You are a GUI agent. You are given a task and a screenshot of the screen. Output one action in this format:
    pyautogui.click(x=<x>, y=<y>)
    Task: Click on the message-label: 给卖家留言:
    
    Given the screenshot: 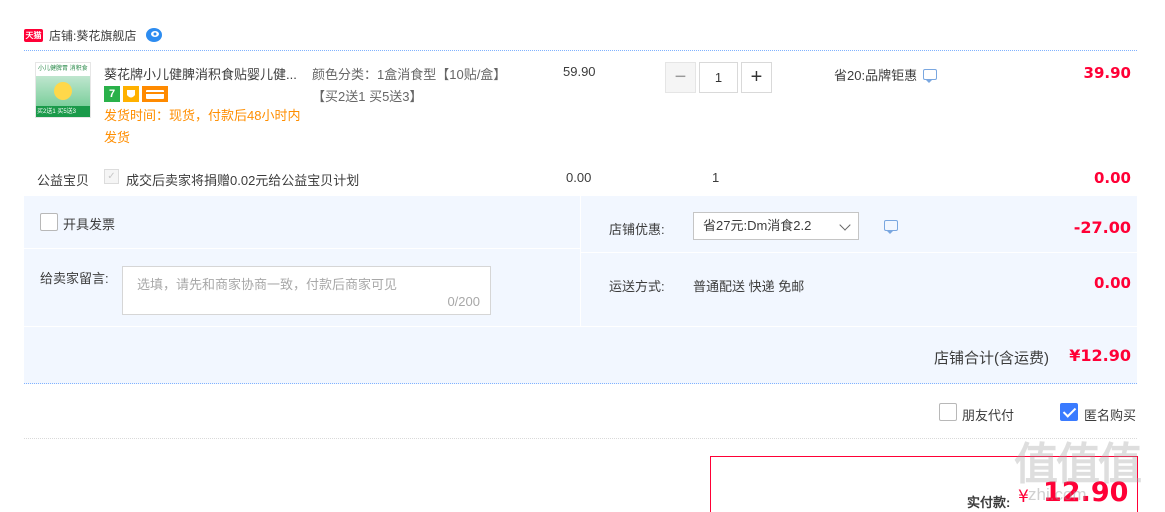 What is the action you would take?
    pyautogui.click(x=74, y=278)
    